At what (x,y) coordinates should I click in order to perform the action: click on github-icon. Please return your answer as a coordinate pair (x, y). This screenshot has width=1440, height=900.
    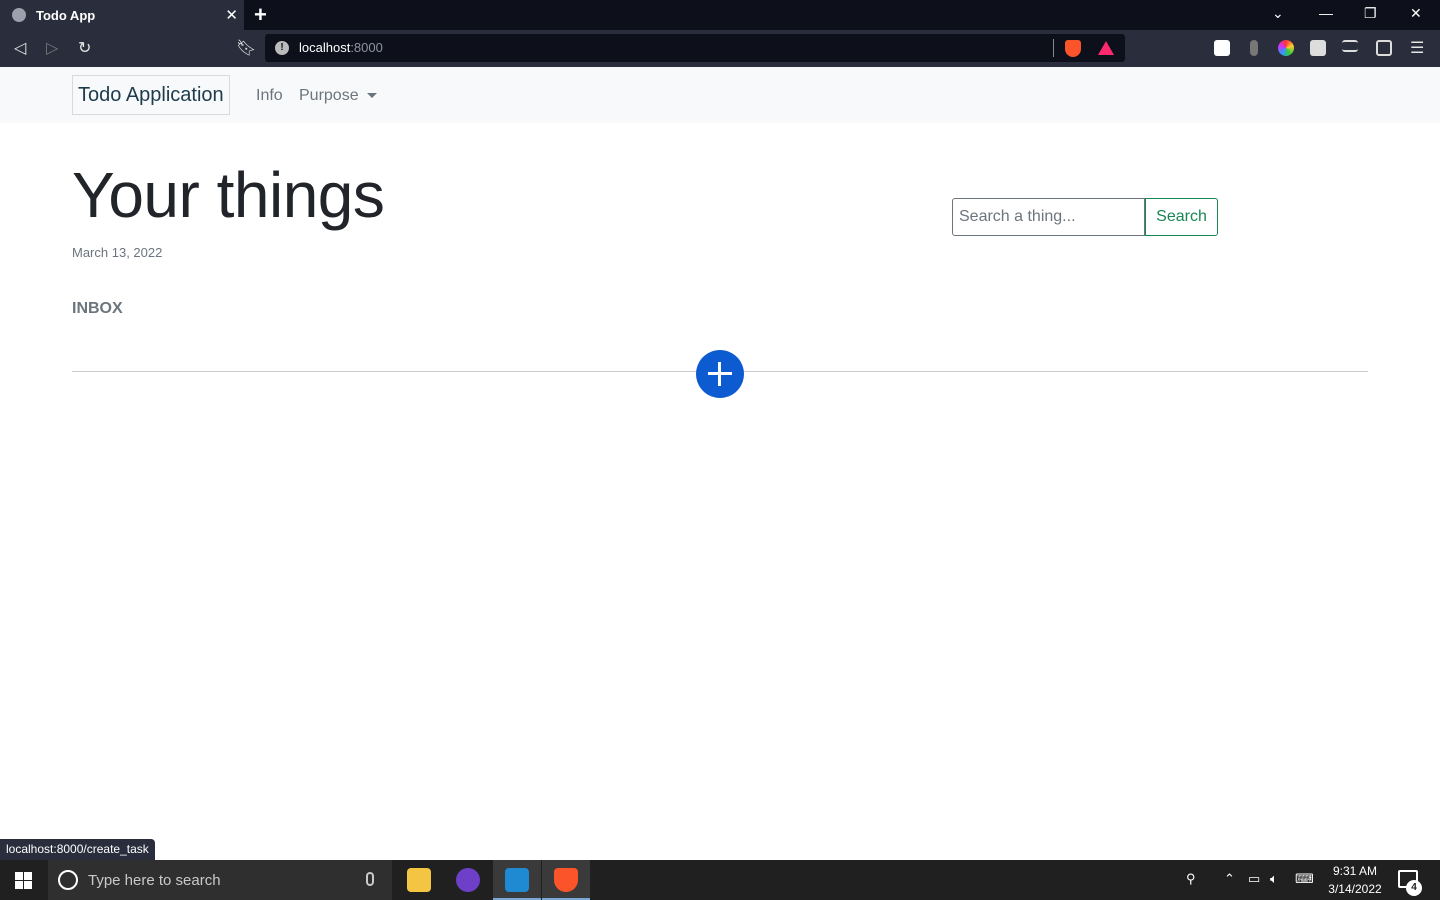
    Looking at the image, I should click on (468, 880).